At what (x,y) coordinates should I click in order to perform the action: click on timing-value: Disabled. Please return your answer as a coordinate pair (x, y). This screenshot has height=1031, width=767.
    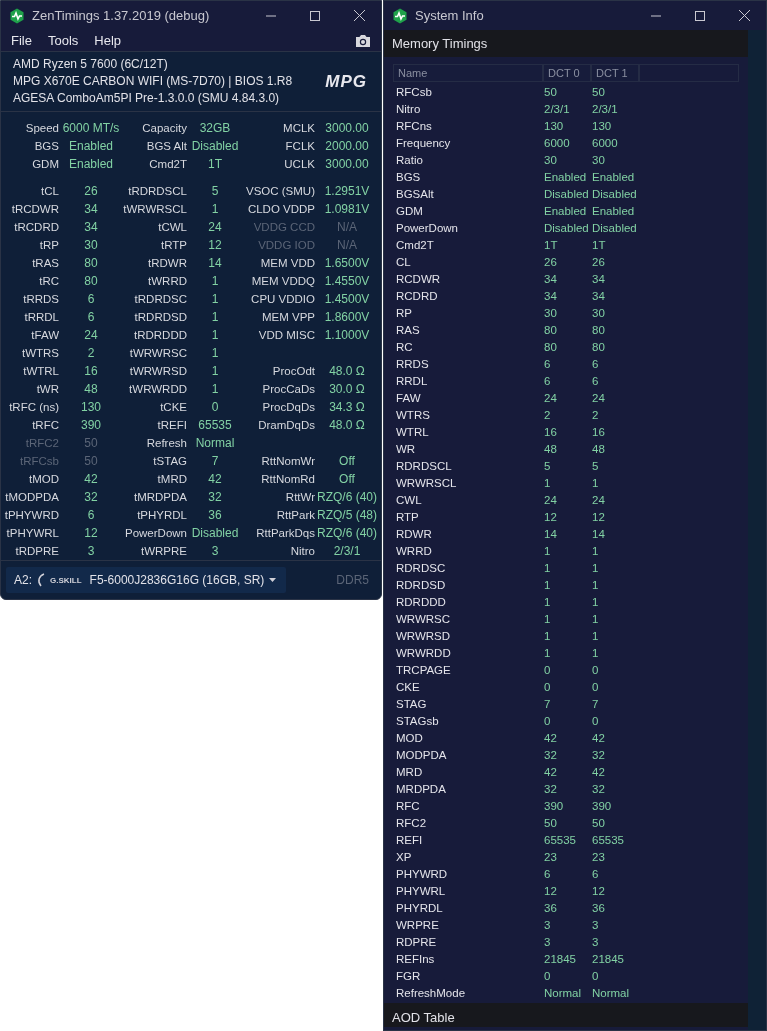
    Looking at the image, I should click on (215, 533).